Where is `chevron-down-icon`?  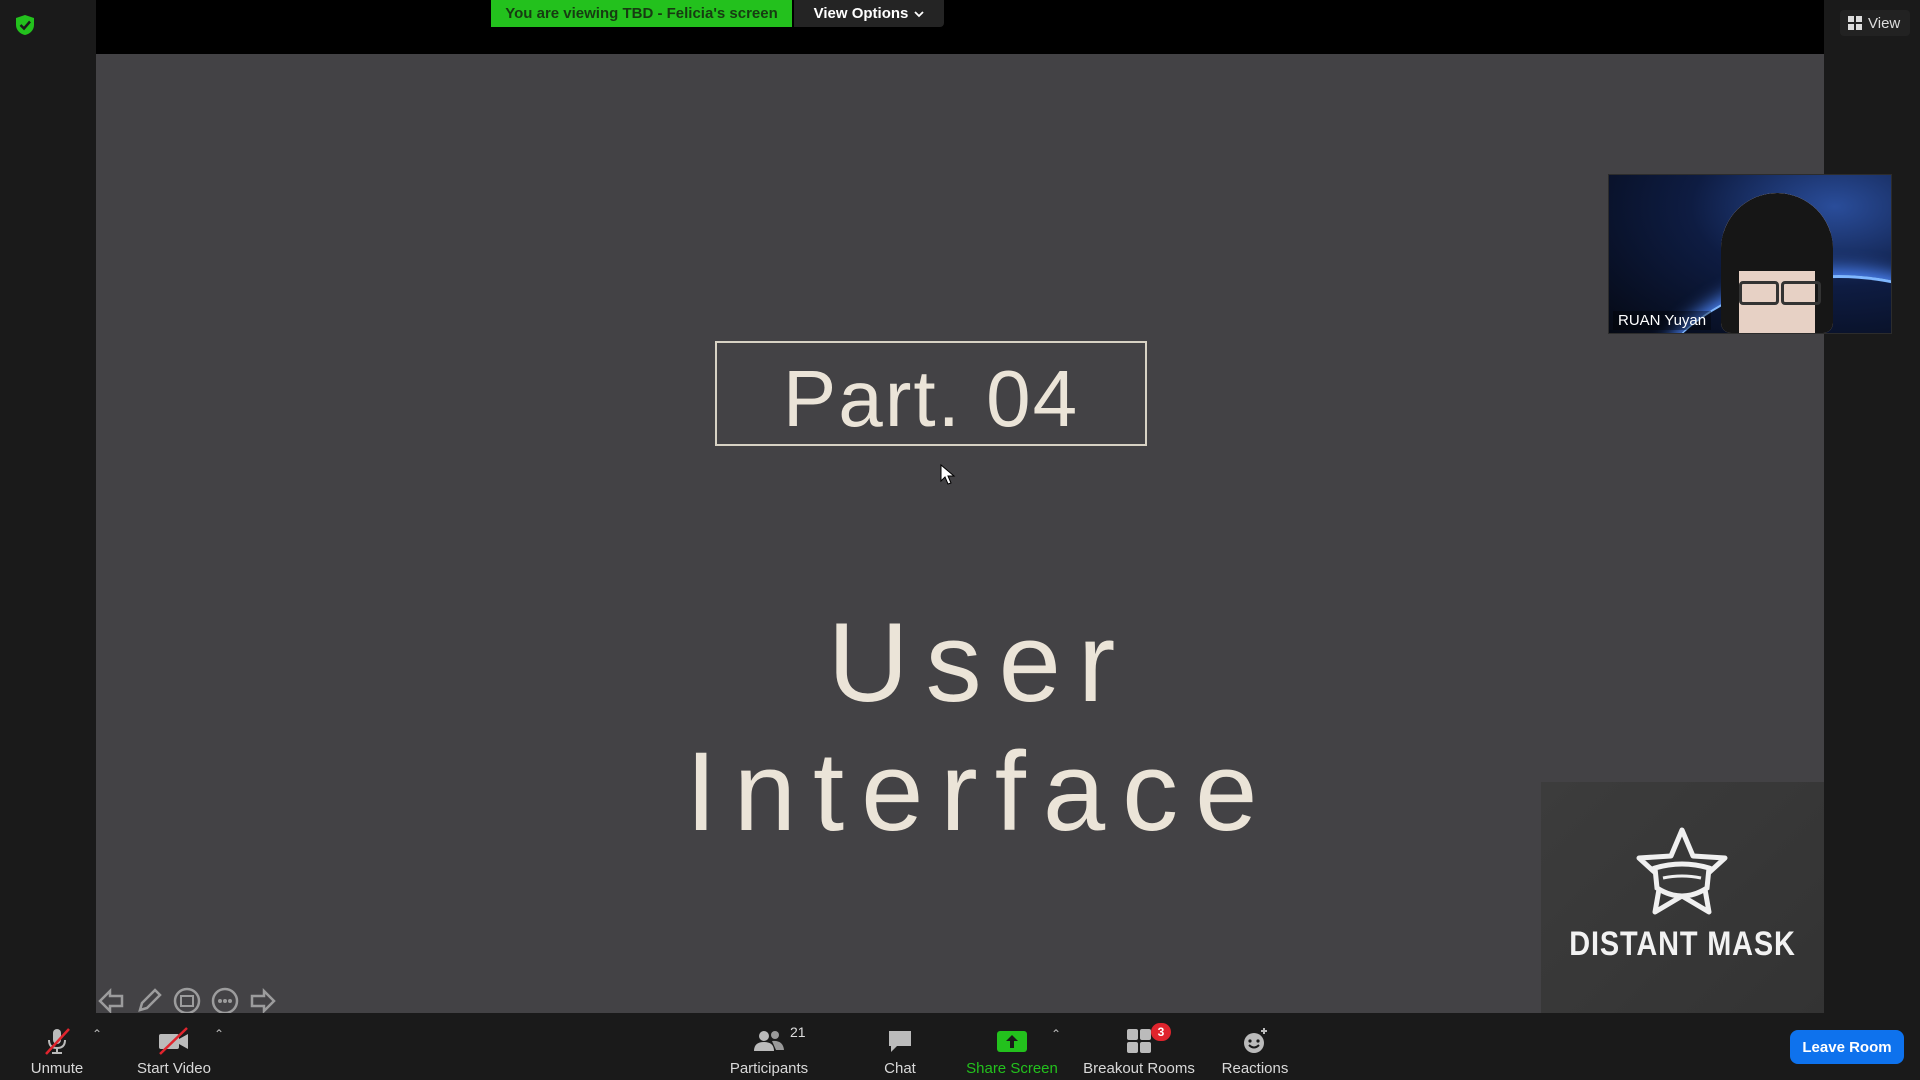
chevron-down-icon is located at coordinates (919, 13).